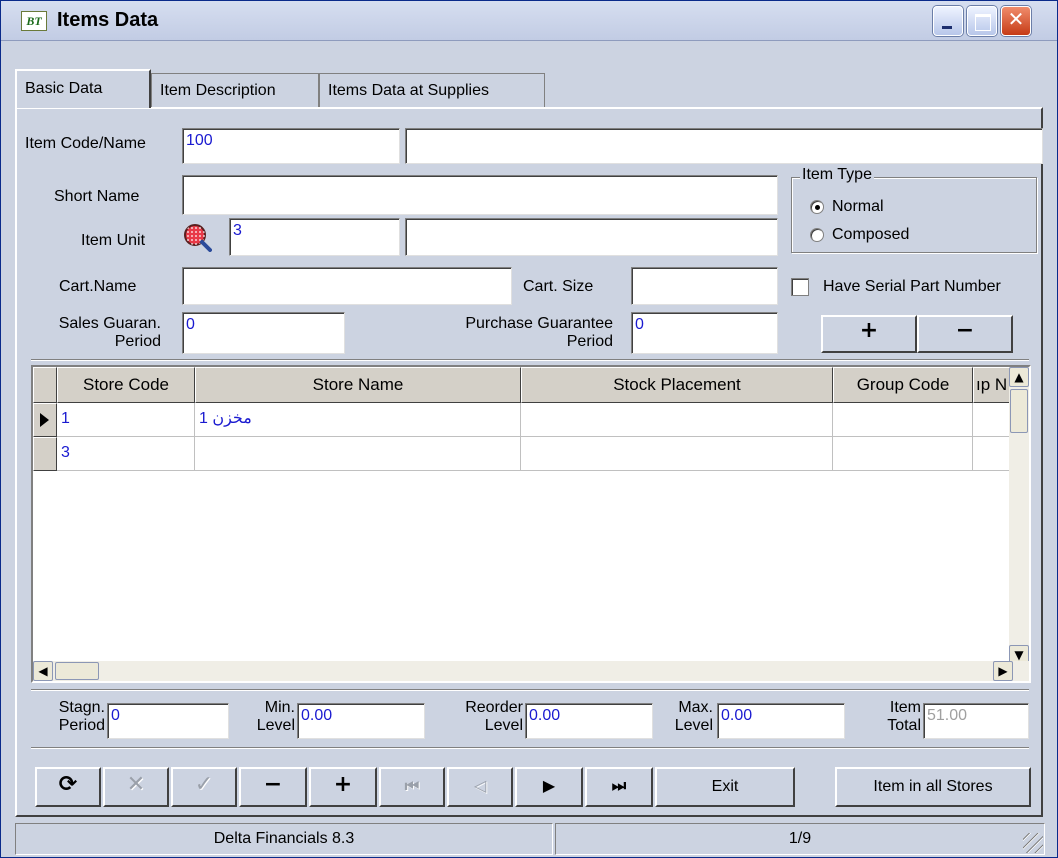  What do you see at coordinates (695, 707) in the screenshot?
I see `max-level-label-line1: Max.` at bounding box center [695, 707].